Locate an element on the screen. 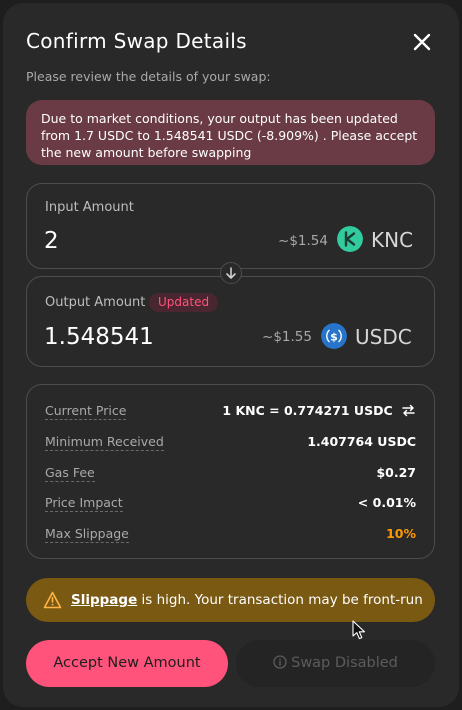 The image size is (462, 710). arrow-down-icon is located at coordinates (231, 273).